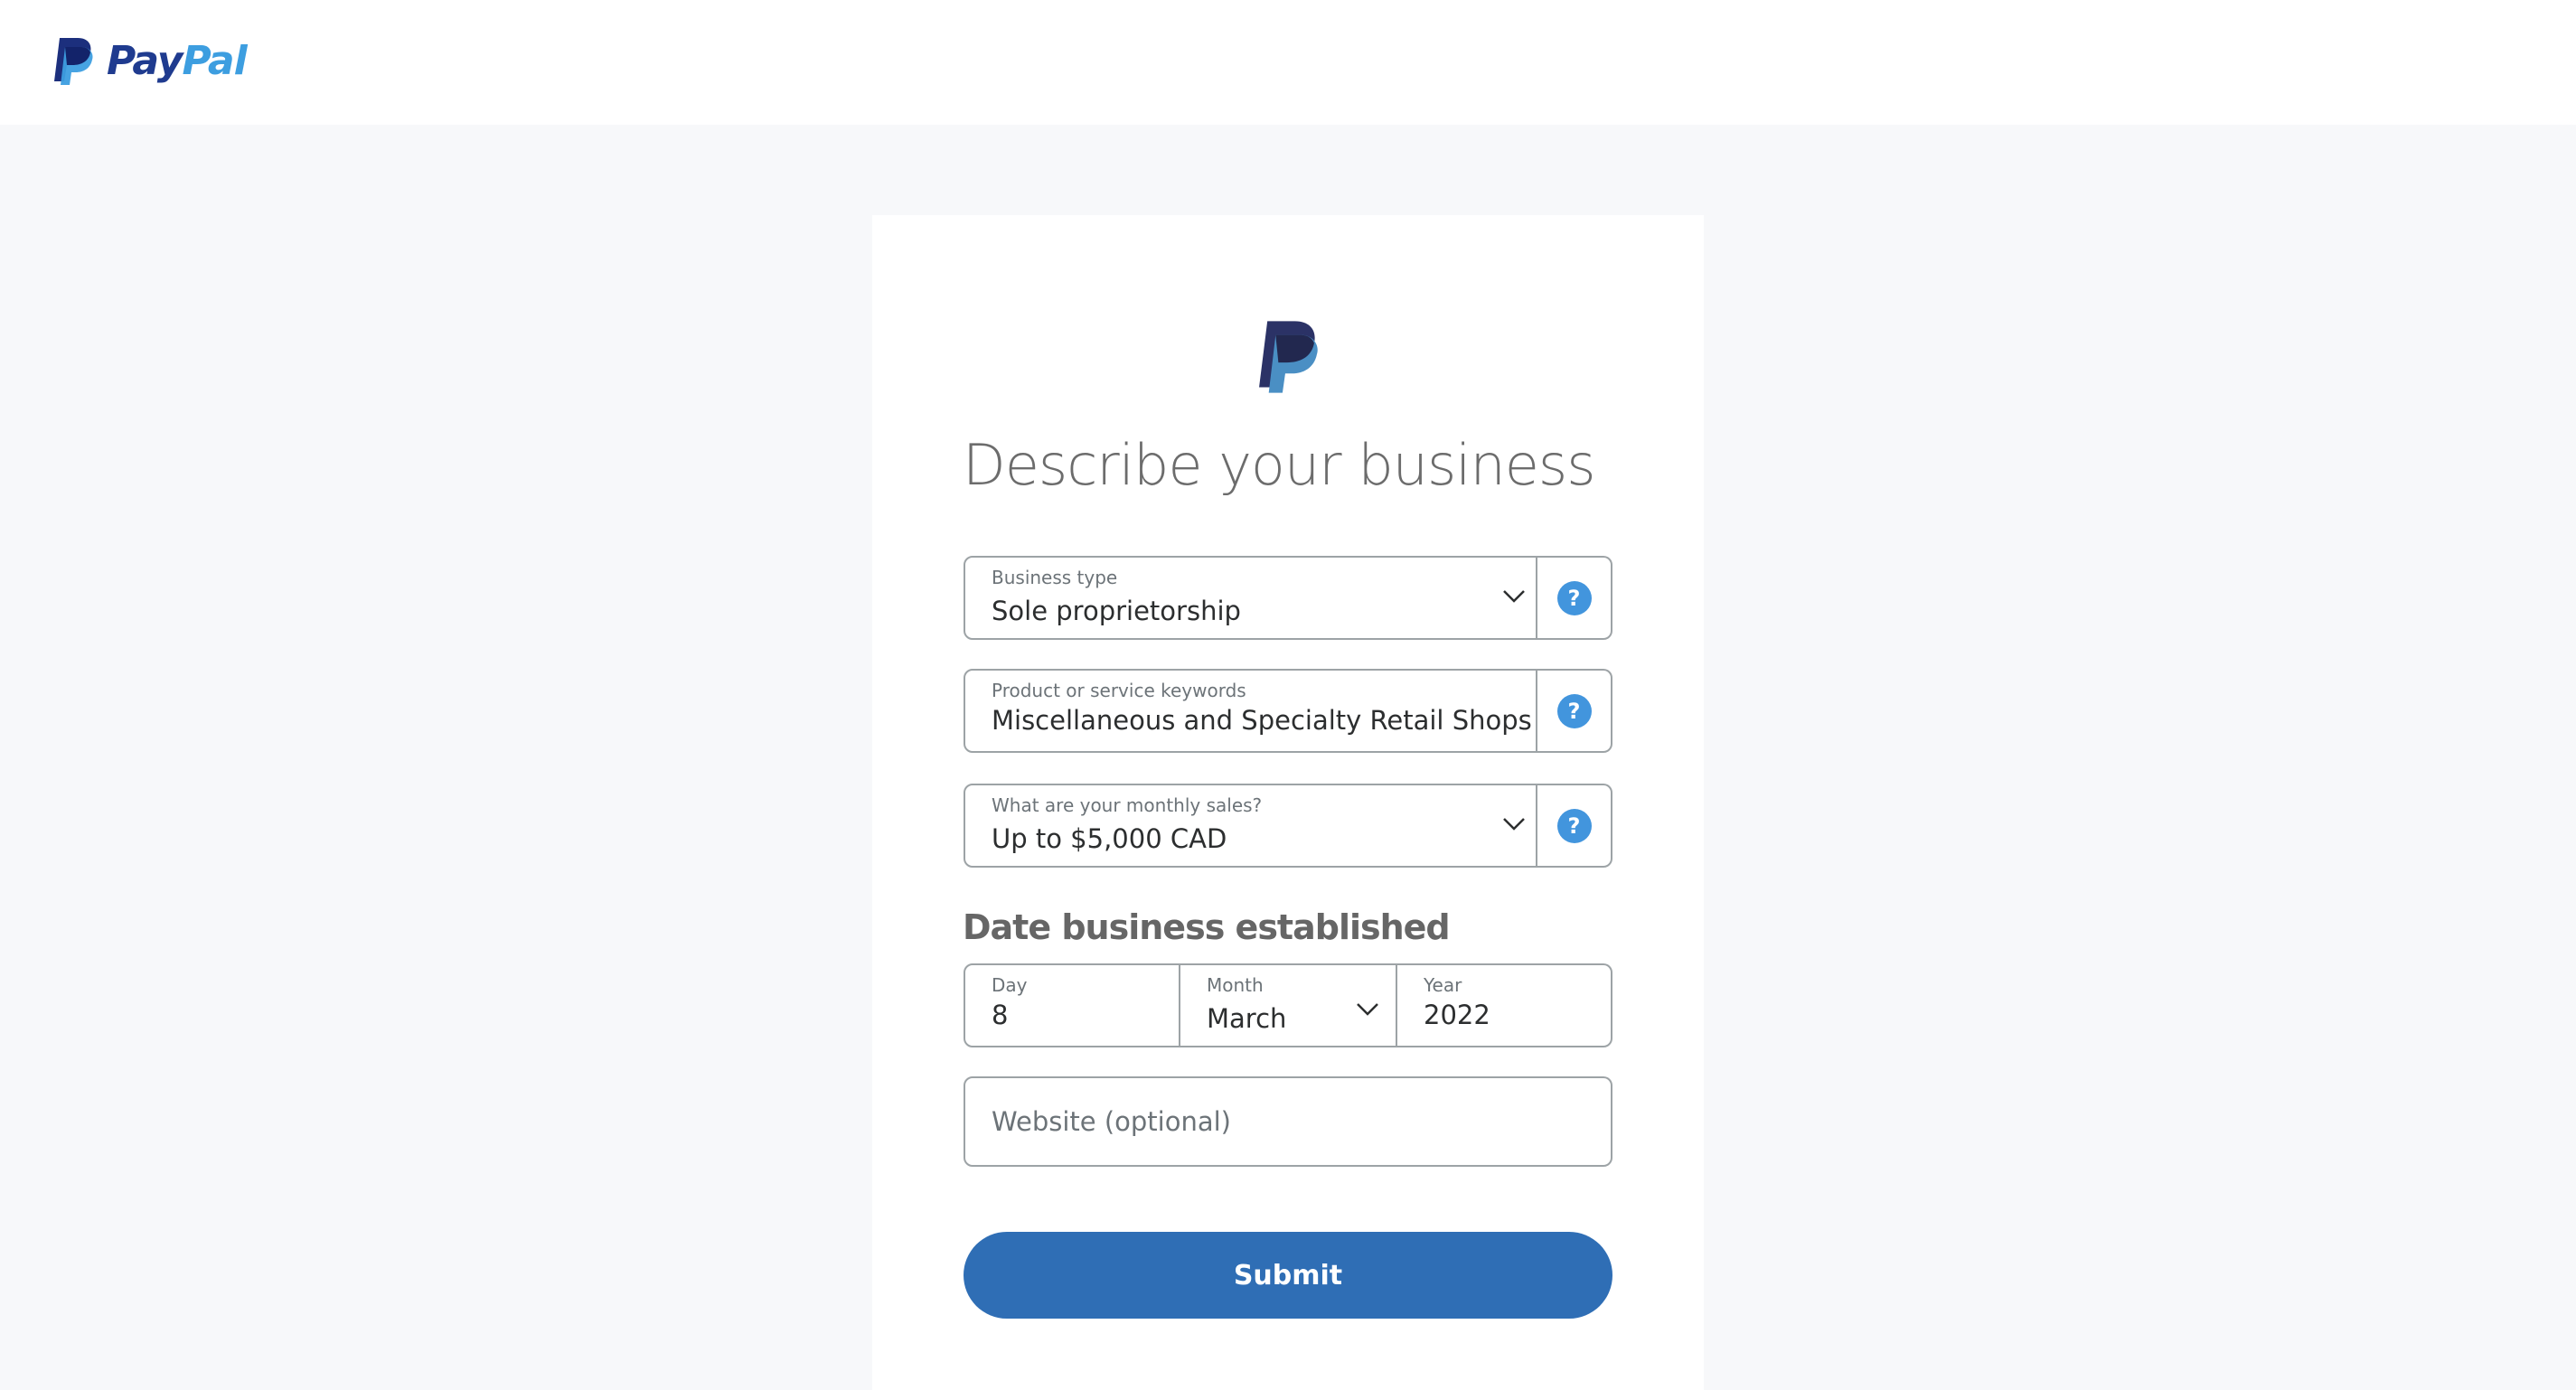  I want to click on page-title: Describe your business, so click(1280, 465).